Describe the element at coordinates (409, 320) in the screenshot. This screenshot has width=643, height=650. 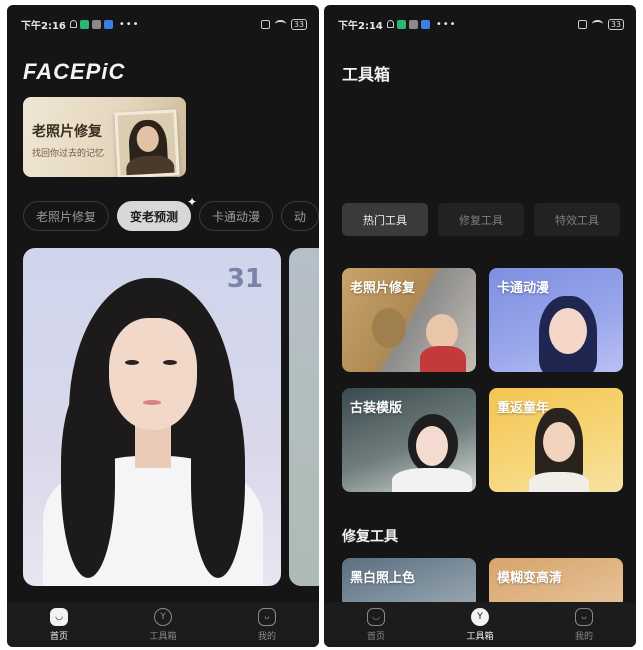
I see `tool-old-photo-repair: 老照片修复` at that location.